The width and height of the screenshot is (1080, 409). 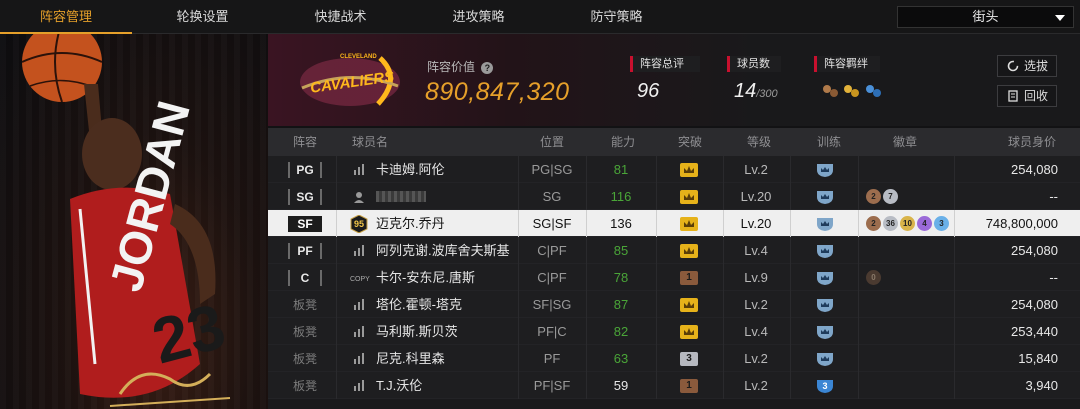 What do you see at coordinates (417, 331) in the screenshot?
I see `player-name: 马利斯.斯贝茨` at bounding box center [417, 331].